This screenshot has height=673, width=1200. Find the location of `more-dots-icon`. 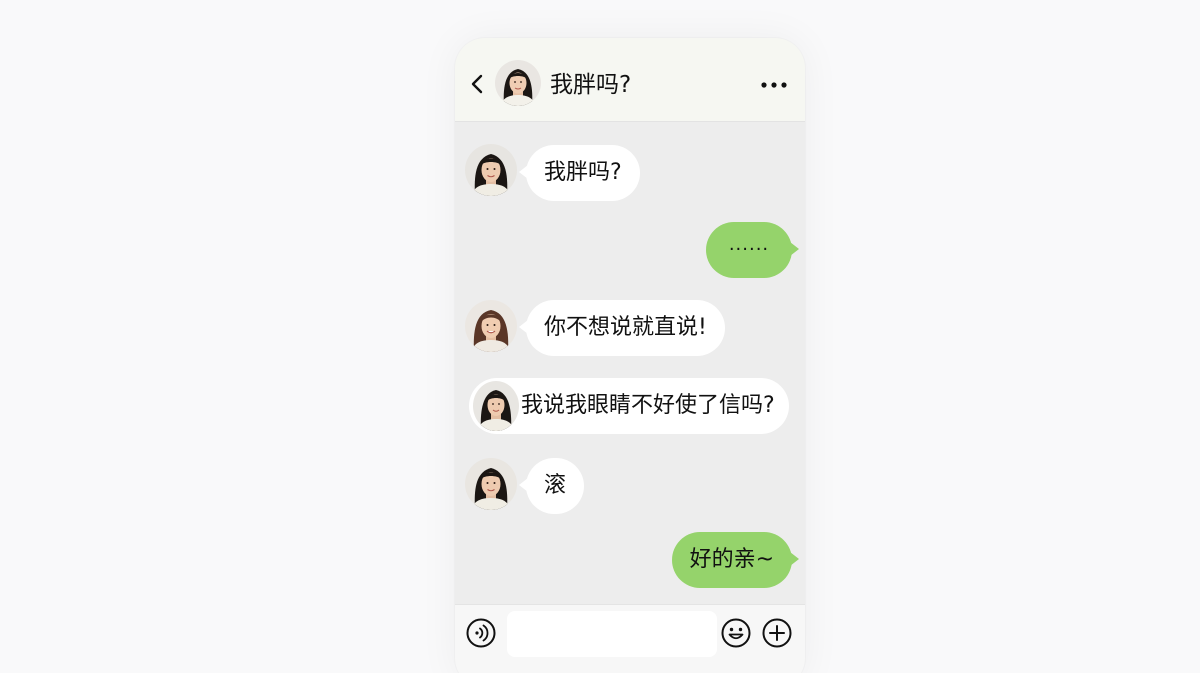

more-dots-icon is located at coordinates (774, 85).